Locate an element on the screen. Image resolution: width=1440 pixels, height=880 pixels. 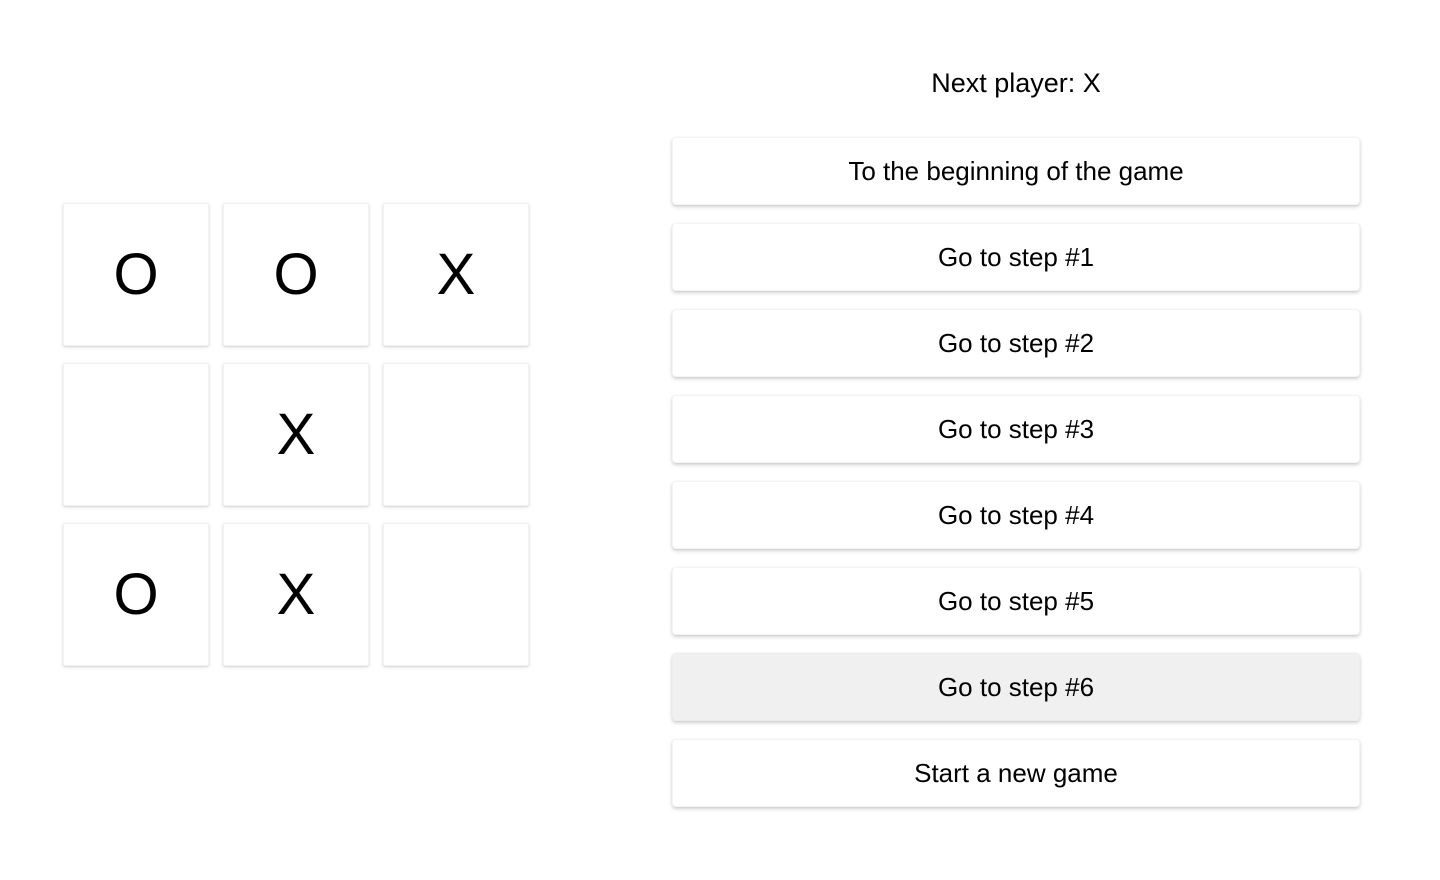
square-7: X is located at coordinates (296, 594).